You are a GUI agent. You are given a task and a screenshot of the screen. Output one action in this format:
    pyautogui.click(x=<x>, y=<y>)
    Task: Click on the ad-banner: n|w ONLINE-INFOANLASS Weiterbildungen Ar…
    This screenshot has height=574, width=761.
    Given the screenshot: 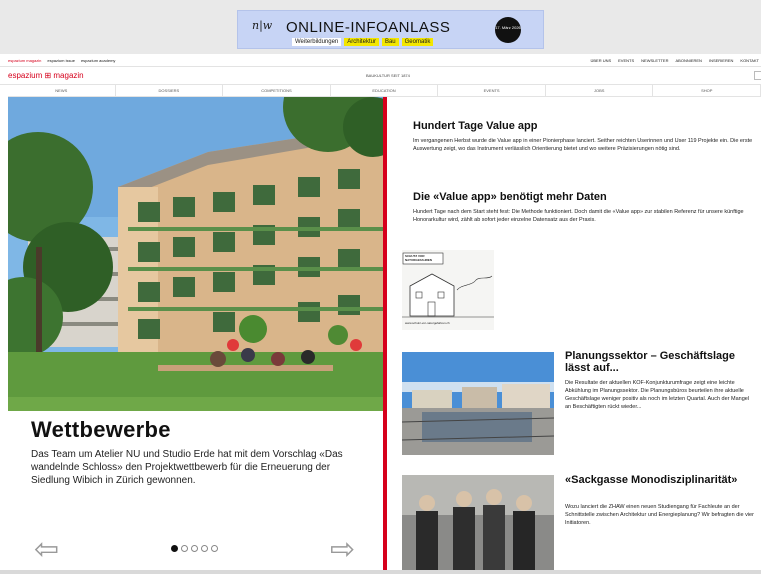 What is the action you would take?
    pyautogui.click(x=390, y=29)
    